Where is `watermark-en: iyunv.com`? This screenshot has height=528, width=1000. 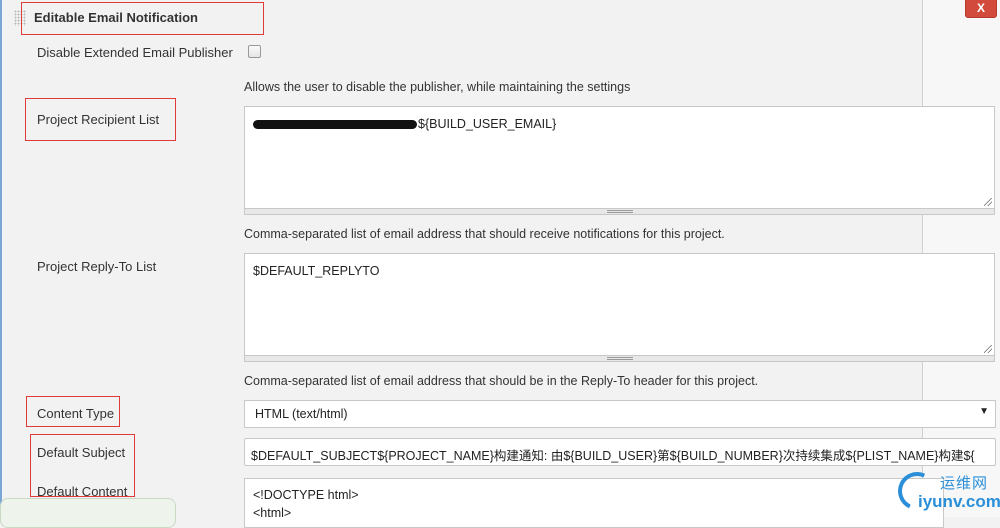 watermark-en: iyunv.com is located at coordinates (959, 501).